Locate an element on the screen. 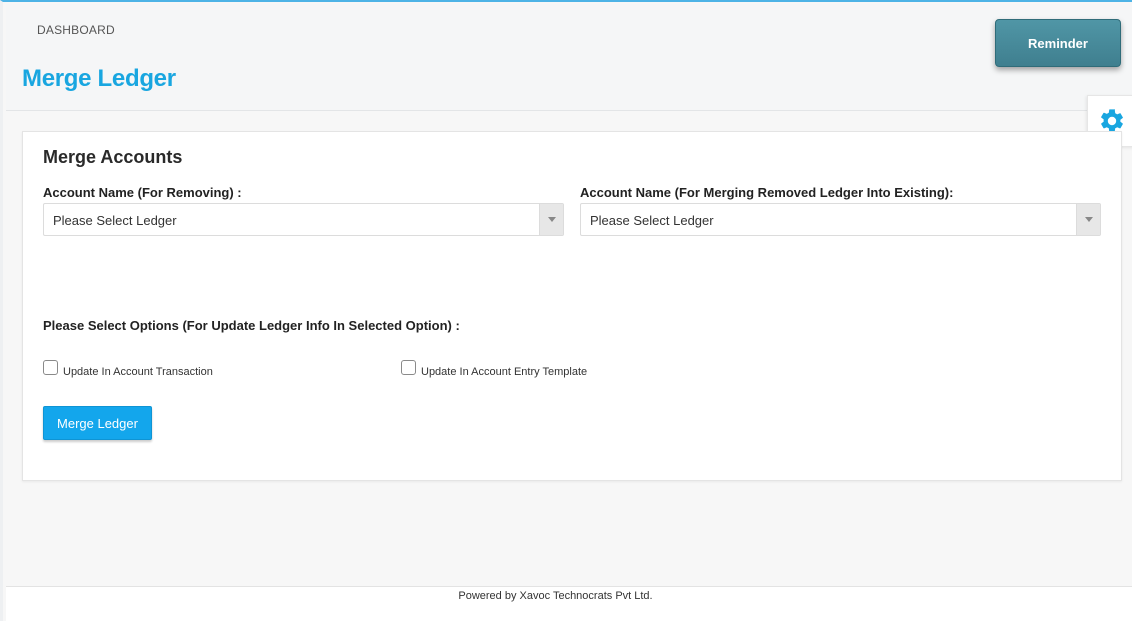  merge-into-account-select-value: Please Select Ledger is located at coordinates (652, 220).